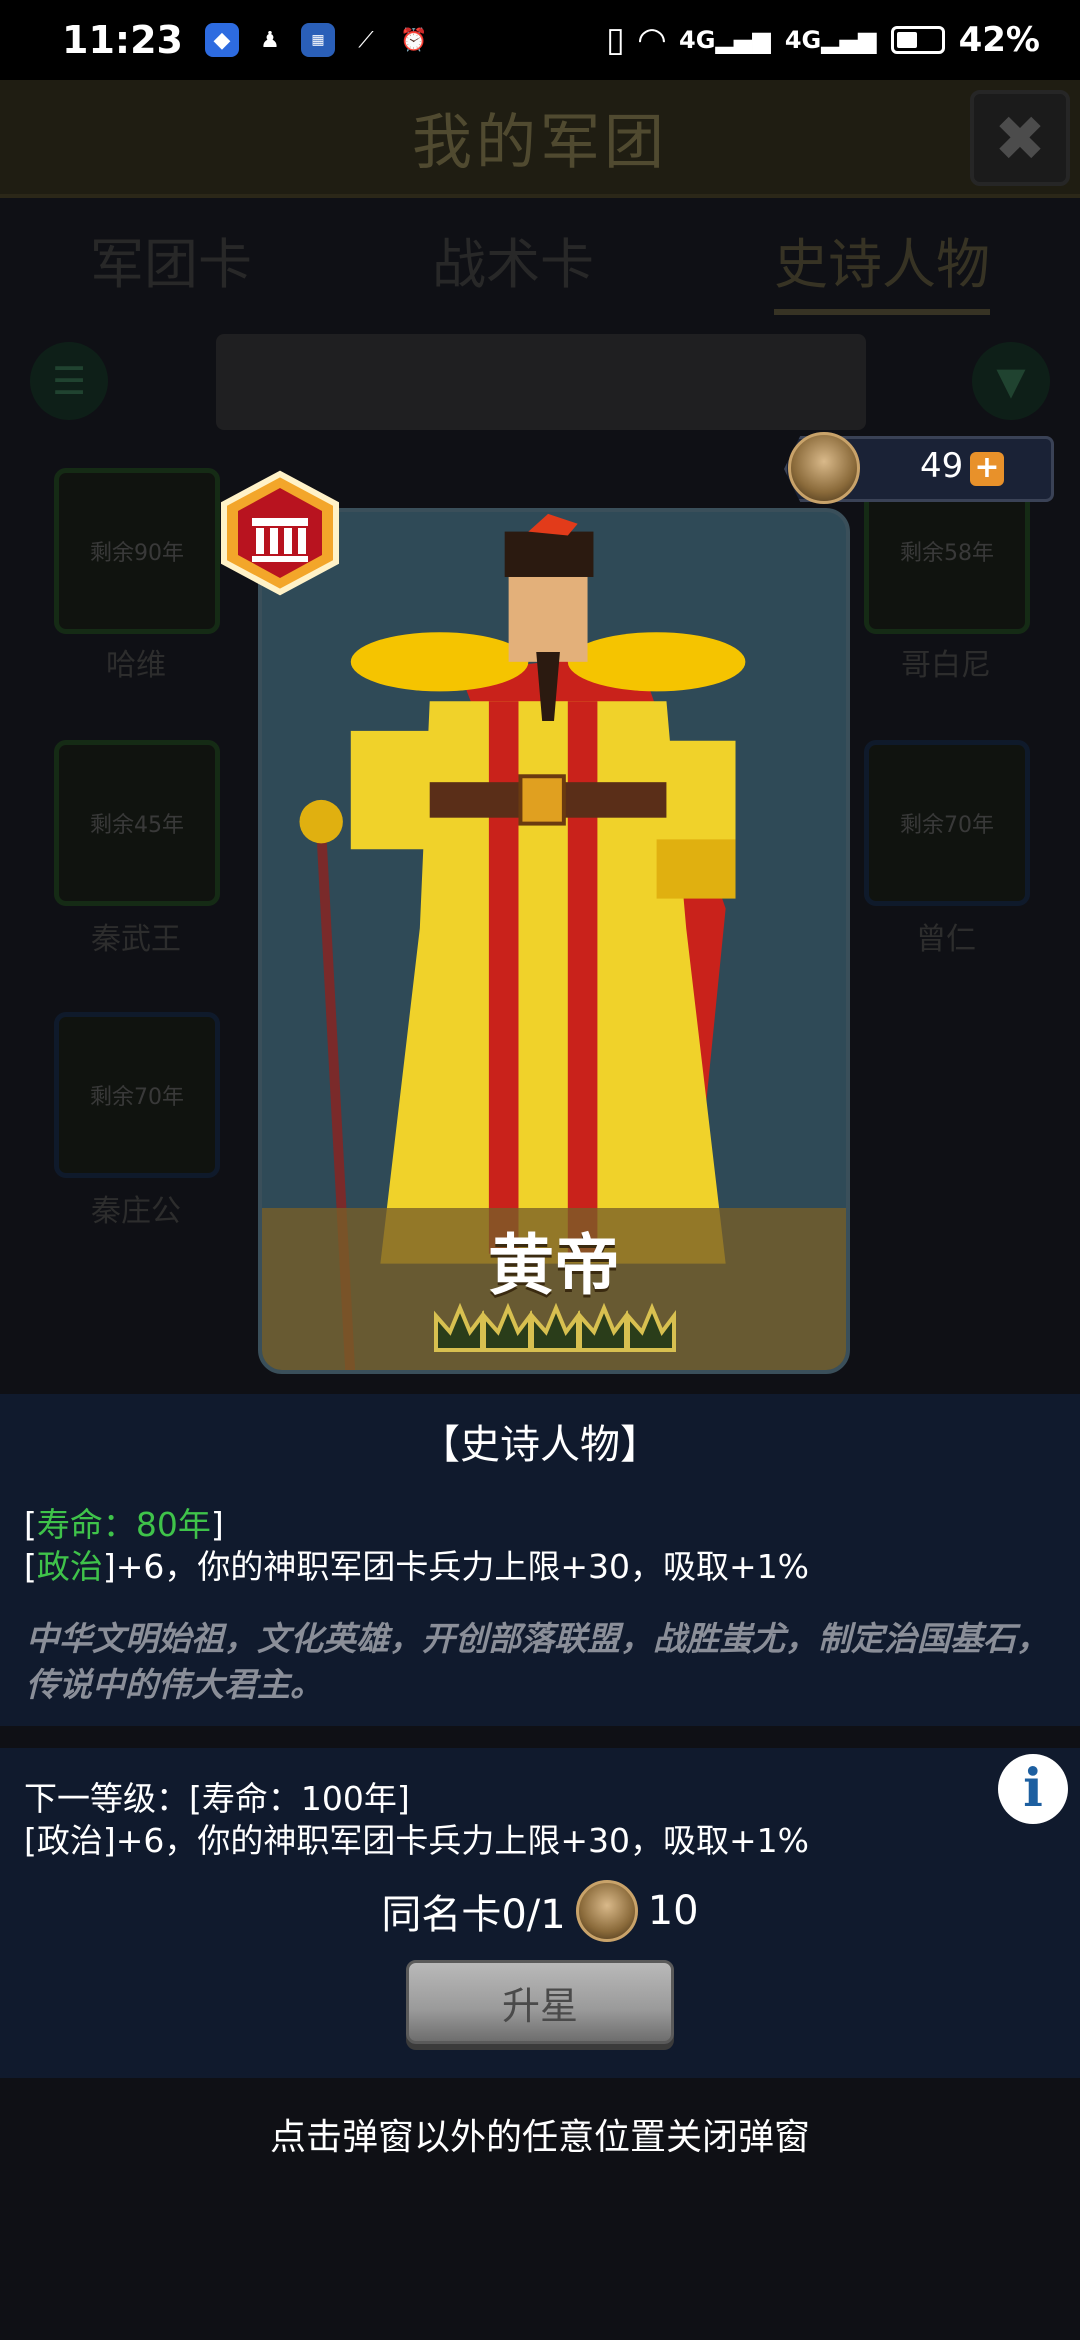  I want to click on status-notification-icons: ◆ ♟ ▦ ⟋ ⏰, so click(317, 40).